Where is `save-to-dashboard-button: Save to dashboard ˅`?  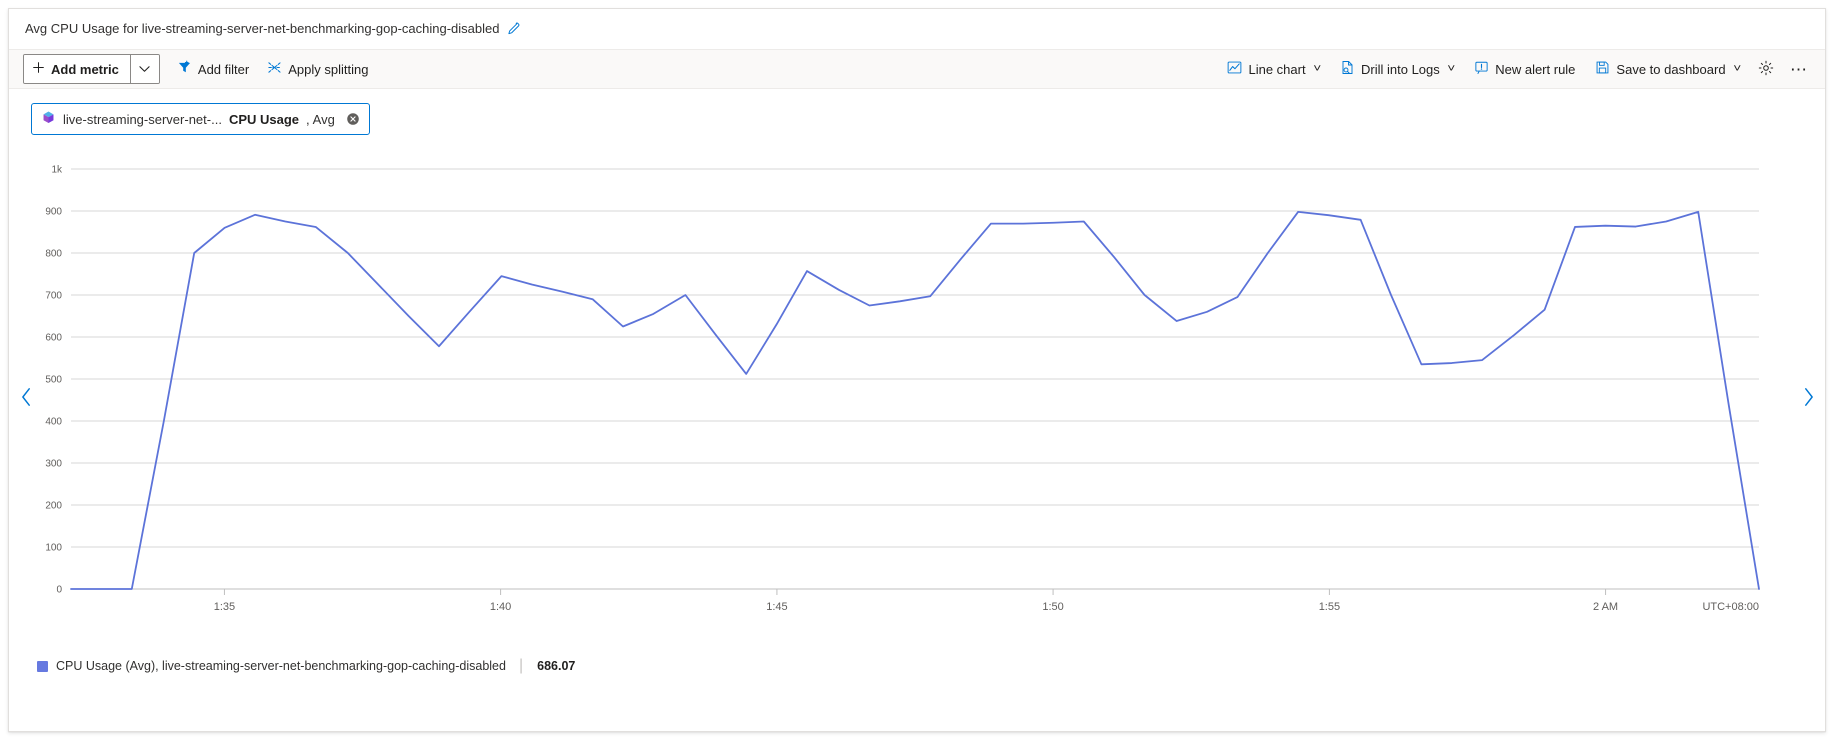
save-to-dashboard-button: Save to dashboard ˅ is located at coordinates (1667, 69).